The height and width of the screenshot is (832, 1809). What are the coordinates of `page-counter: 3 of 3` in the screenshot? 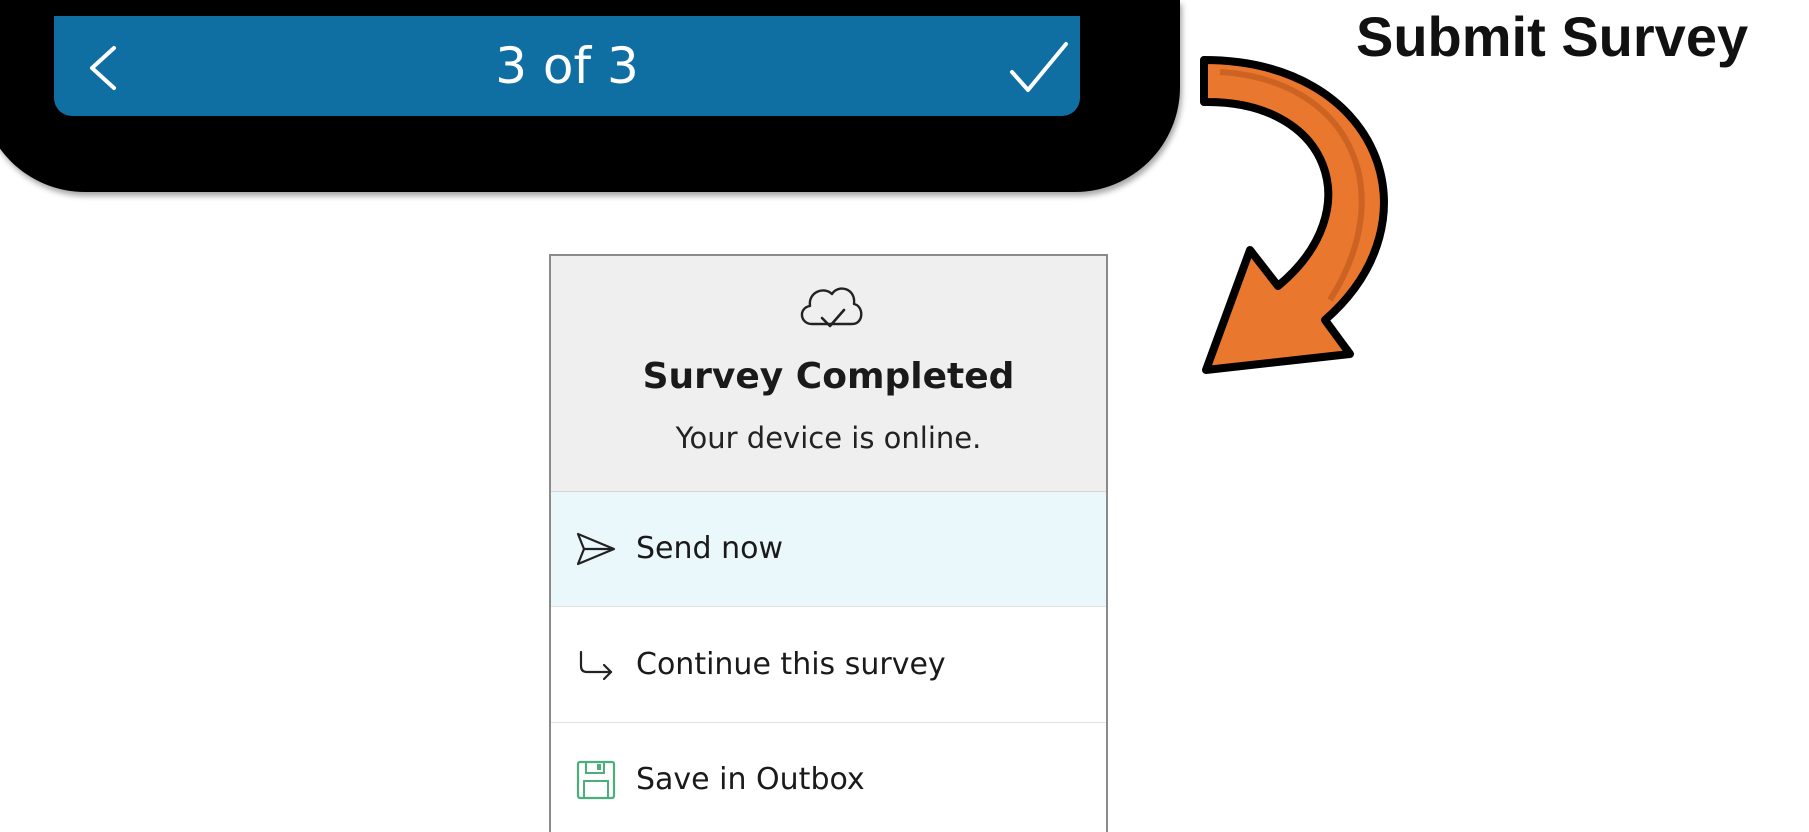 It's located at (567, 66).